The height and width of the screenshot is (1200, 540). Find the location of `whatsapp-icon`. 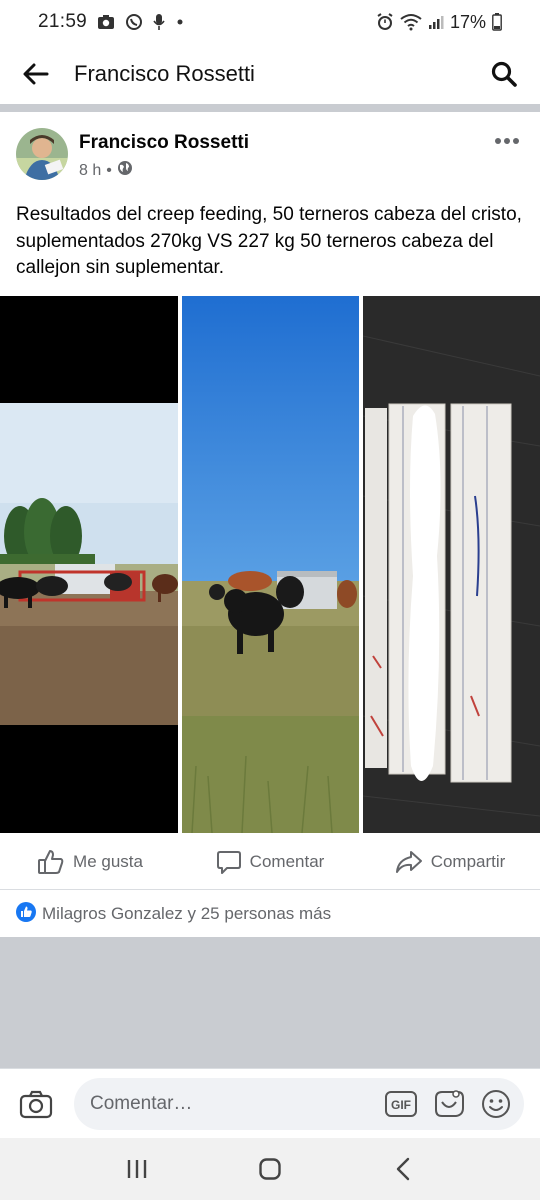

whatsapp-icon is located at coordinates (134, 22).